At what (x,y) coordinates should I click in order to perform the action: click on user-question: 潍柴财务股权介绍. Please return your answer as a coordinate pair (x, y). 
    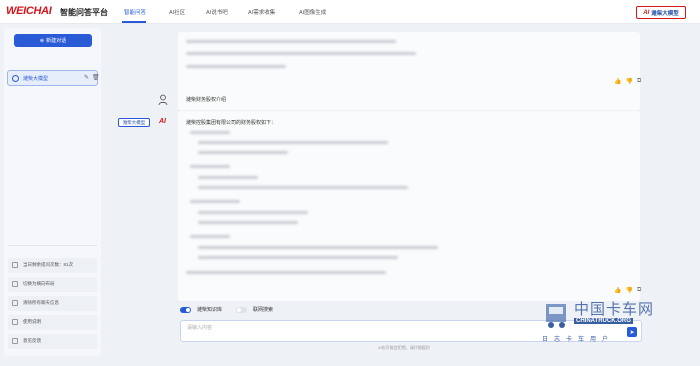
    Looking at the image, I should click on (206, 100).